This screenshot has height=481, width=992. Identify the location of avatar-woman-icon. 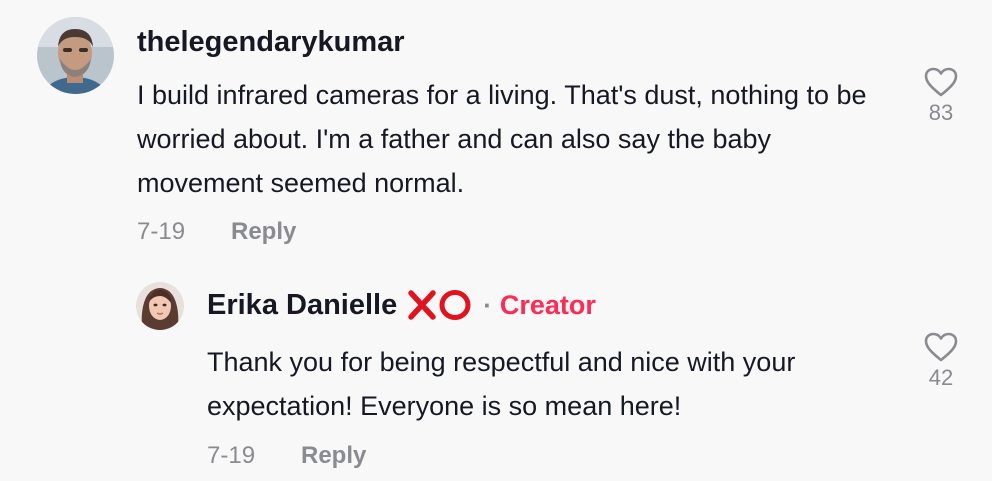
(160, 306).